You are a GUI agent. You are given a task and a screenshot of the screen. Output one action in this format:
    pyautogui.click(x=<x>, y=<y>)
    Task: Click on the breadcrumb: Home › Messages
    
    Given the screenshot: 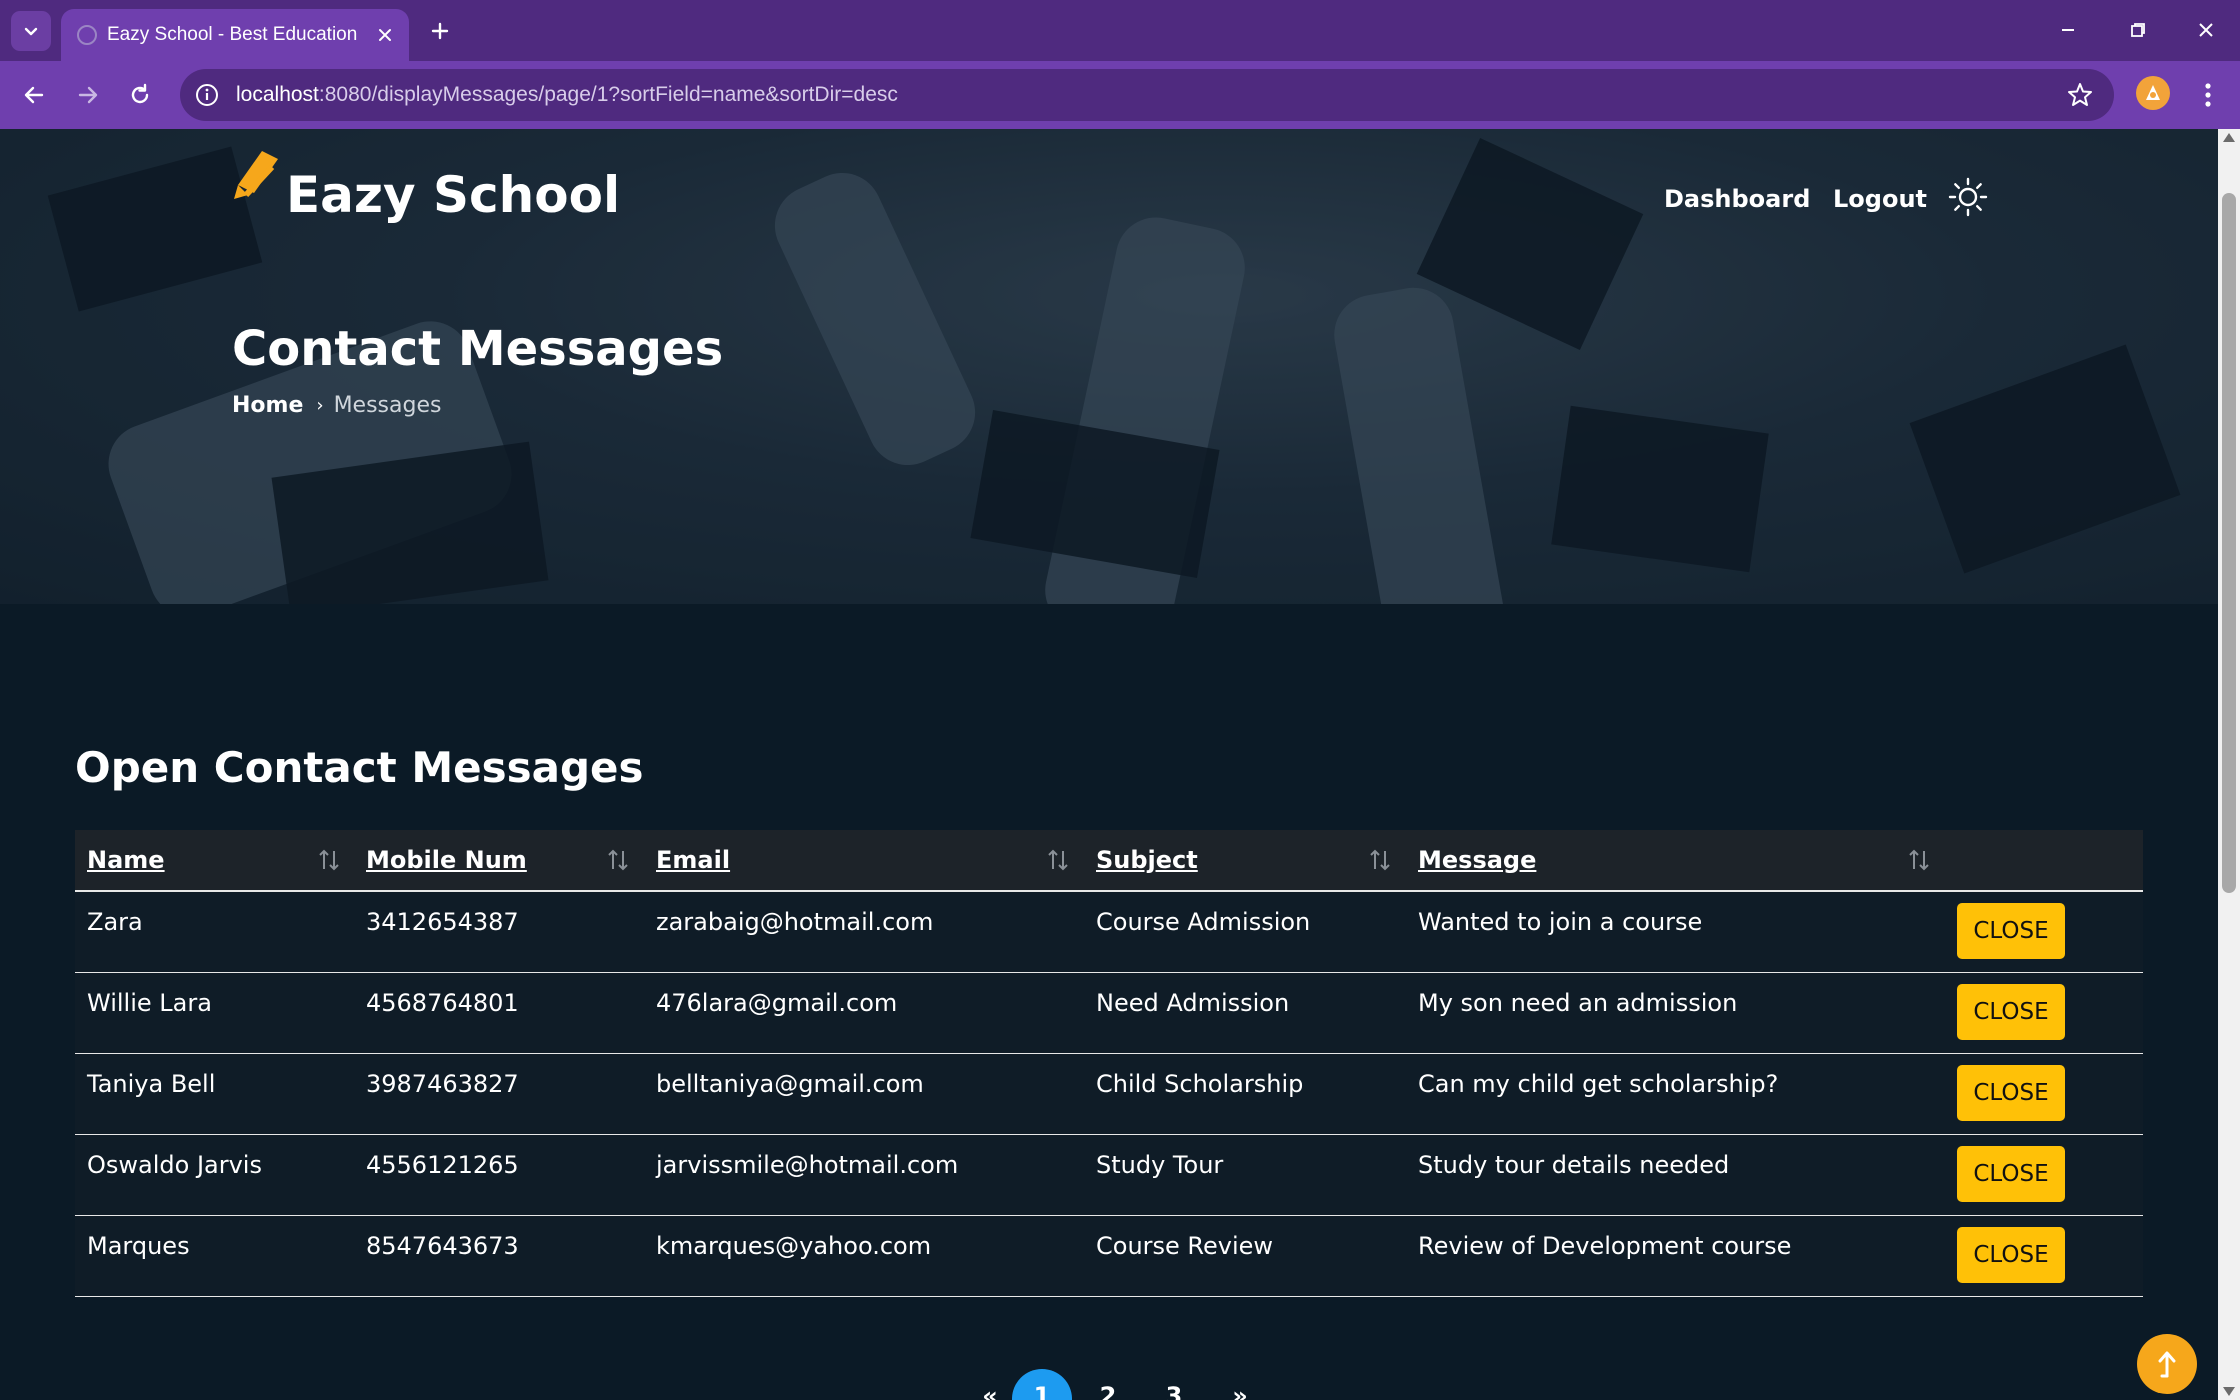 What is the action you would take?
    pyautogui.click(x=336, y=406)
    